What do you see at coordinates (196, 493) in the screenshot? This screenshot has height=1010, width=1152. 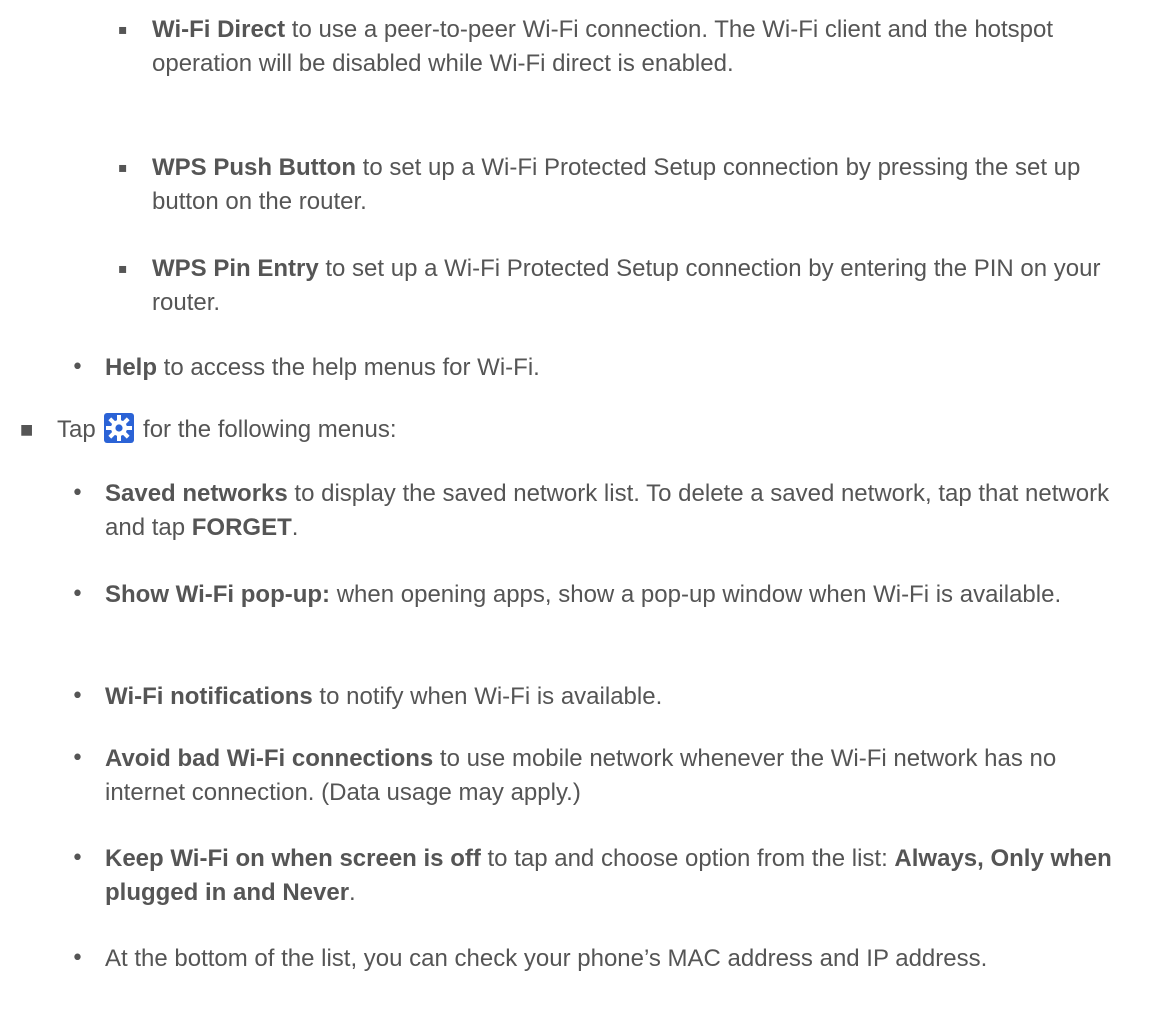 I see `term-saved-networks: Saved networks` at bounding box center [196, 493].